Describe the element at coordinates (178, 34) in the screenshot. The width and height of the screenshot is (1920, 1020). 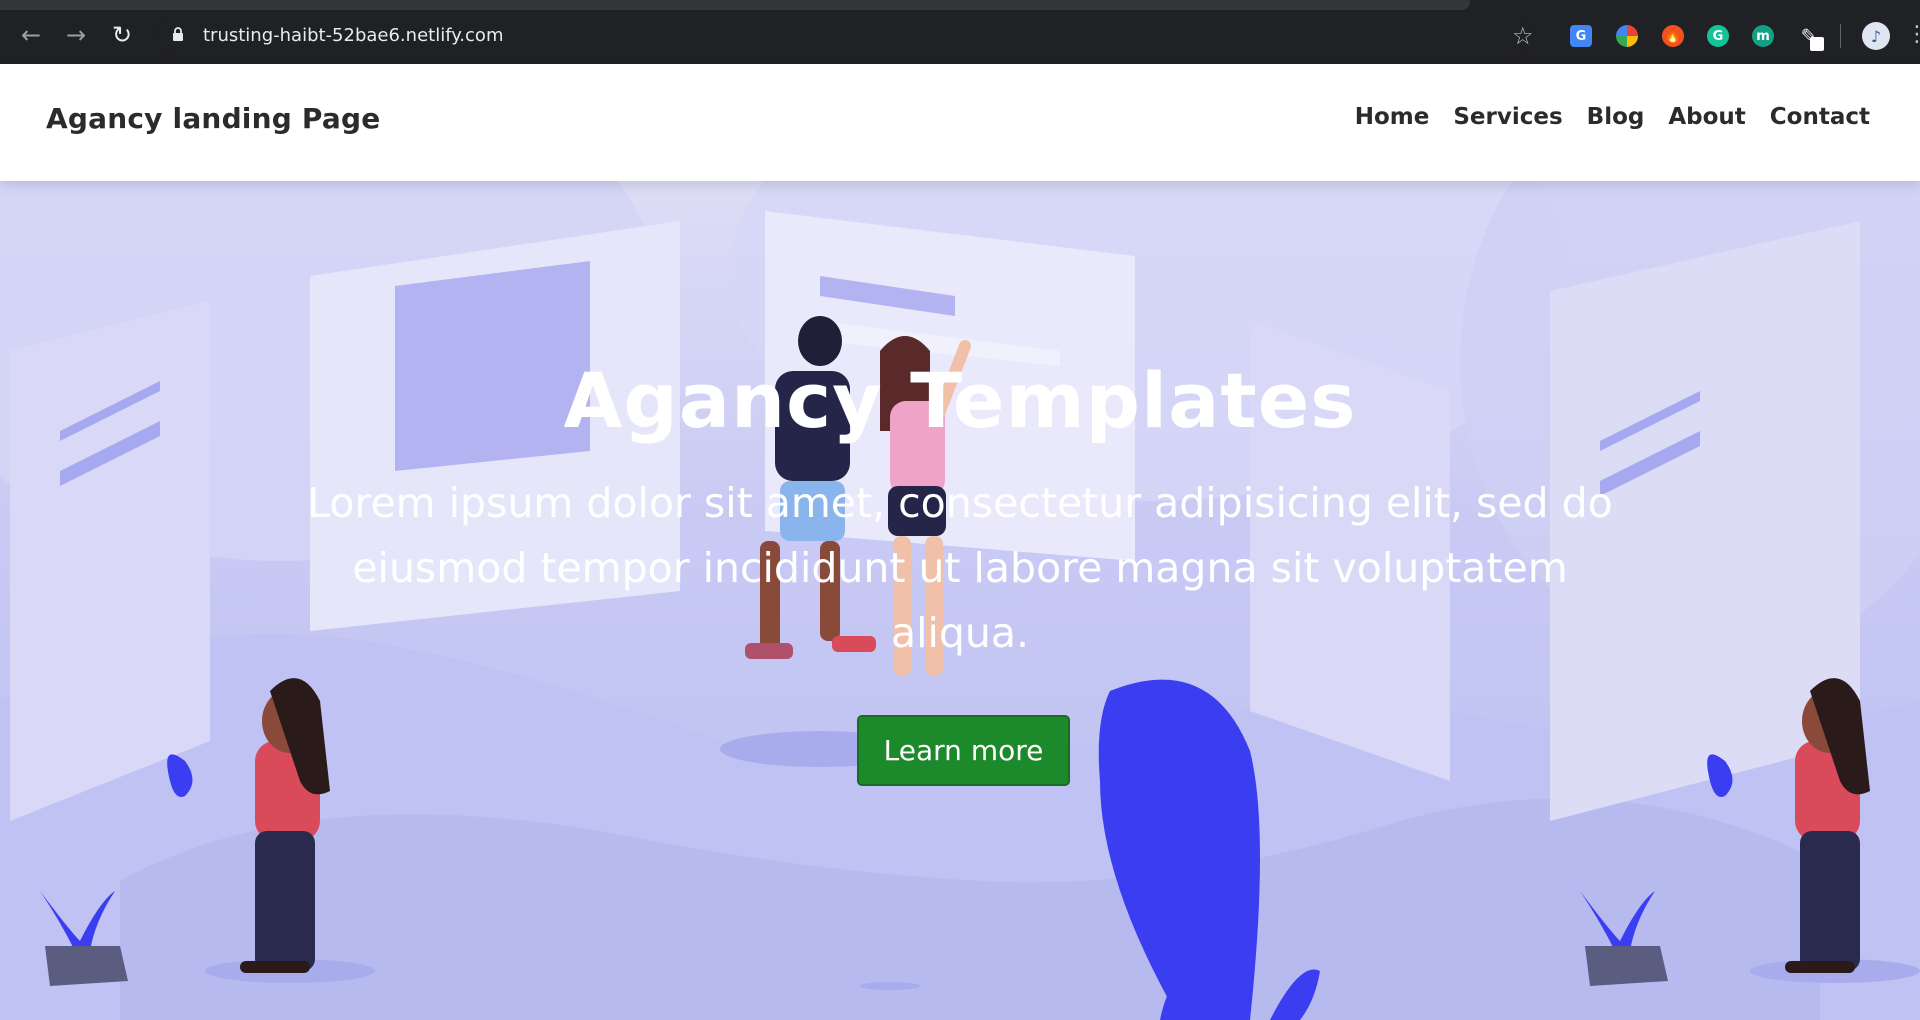
I see `lock-icon` at that location.